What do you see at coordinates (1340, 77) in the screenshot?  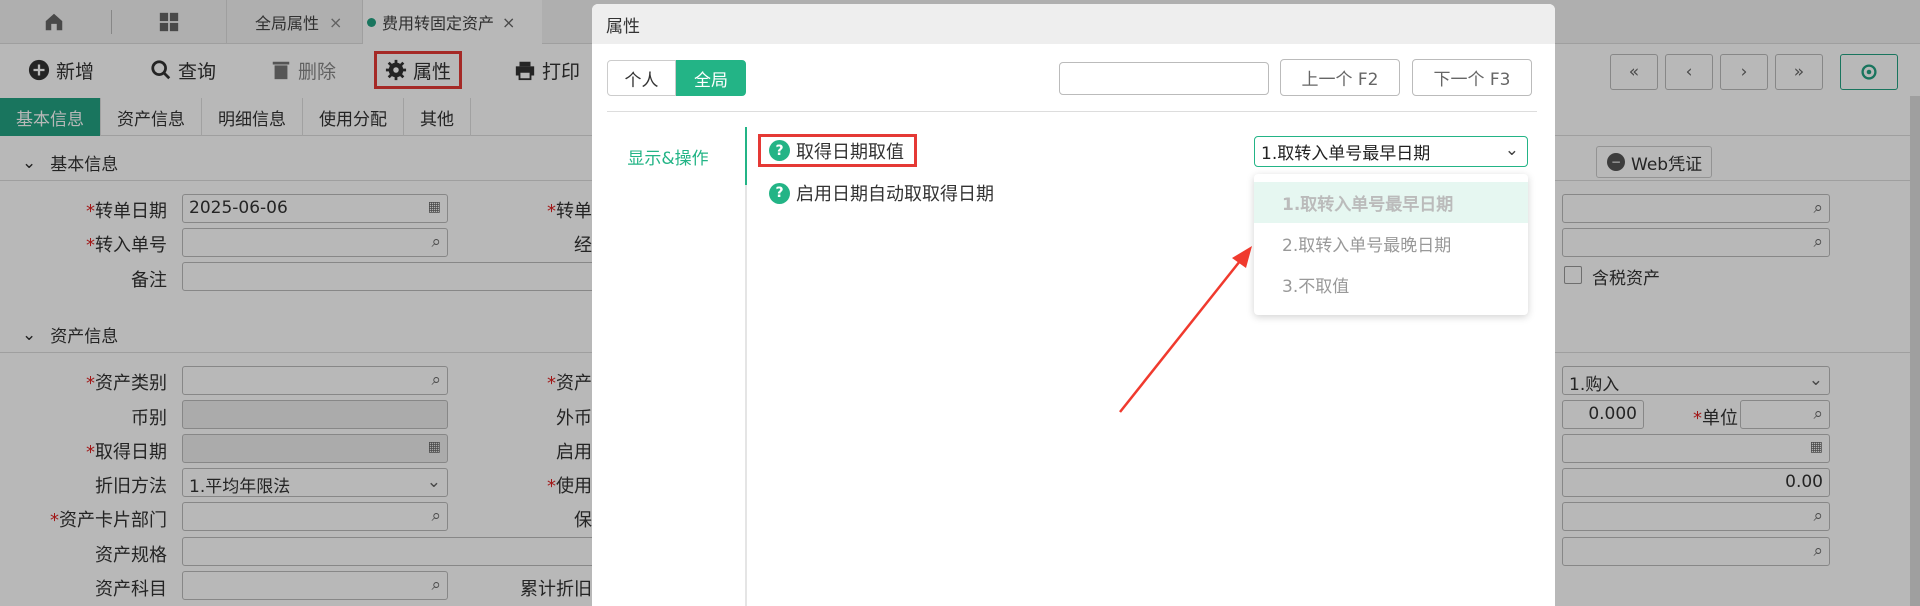 I see `prev-f2-button: 上一个 F2` at bounding box center [1340, 77].